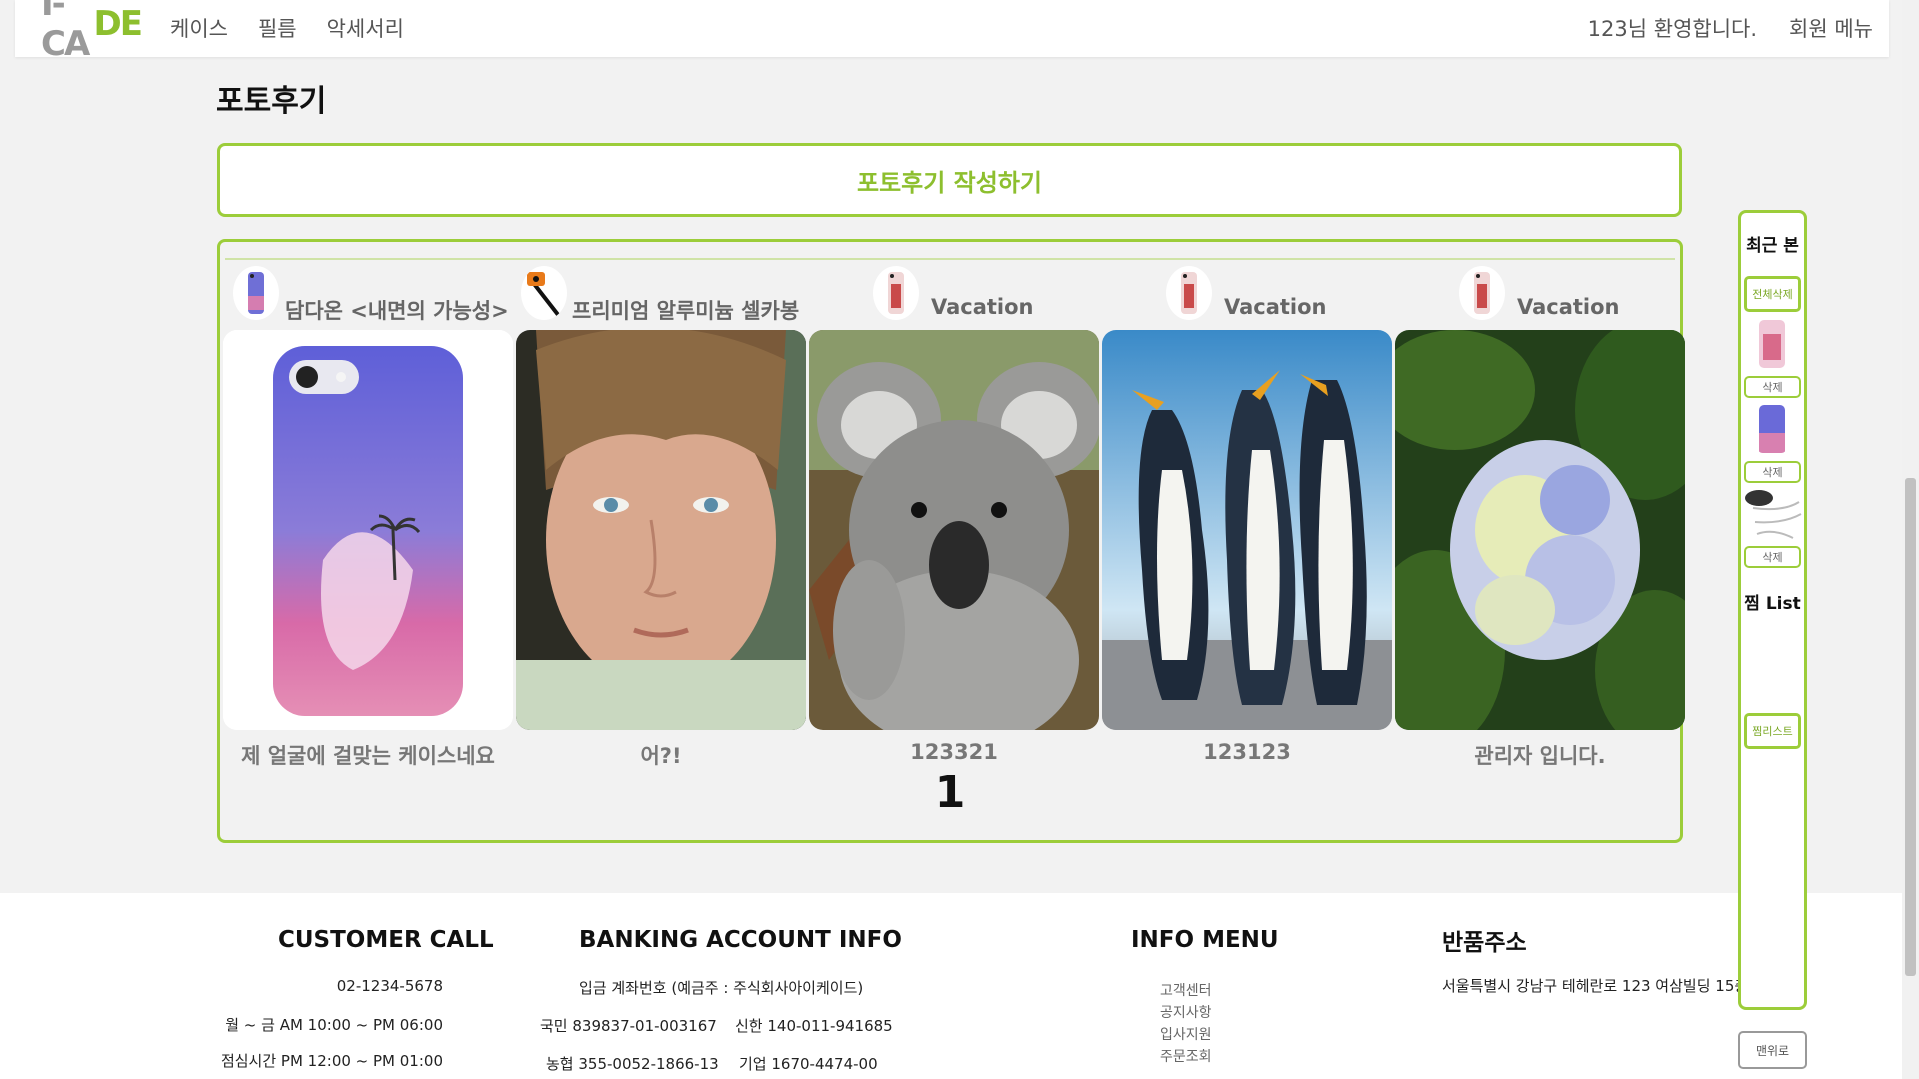 This screenshot has height=1079, width=1919. I want to click on page-title: 포토후기, so click(271, 101).